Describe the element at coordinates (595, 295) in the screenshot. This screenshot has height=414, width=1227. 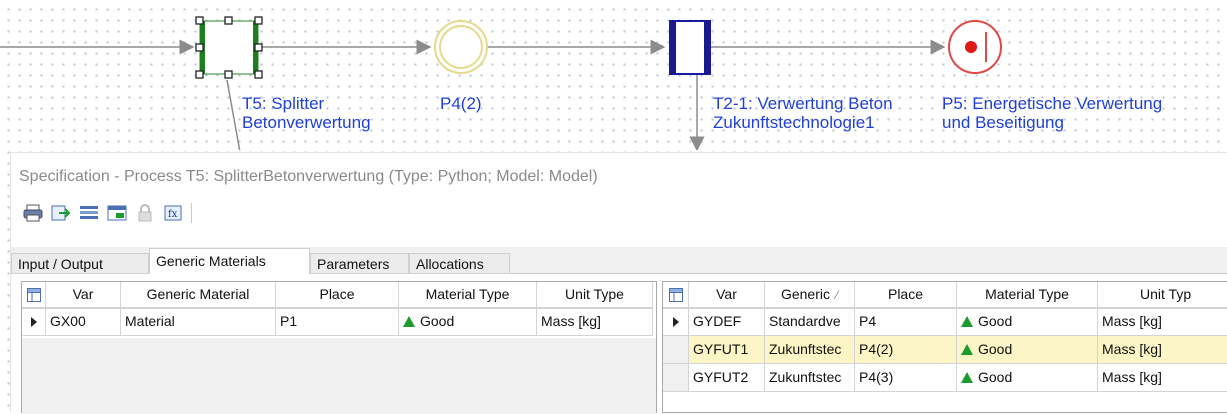
I see `col-header-unit-type: Unit Type` at that location.